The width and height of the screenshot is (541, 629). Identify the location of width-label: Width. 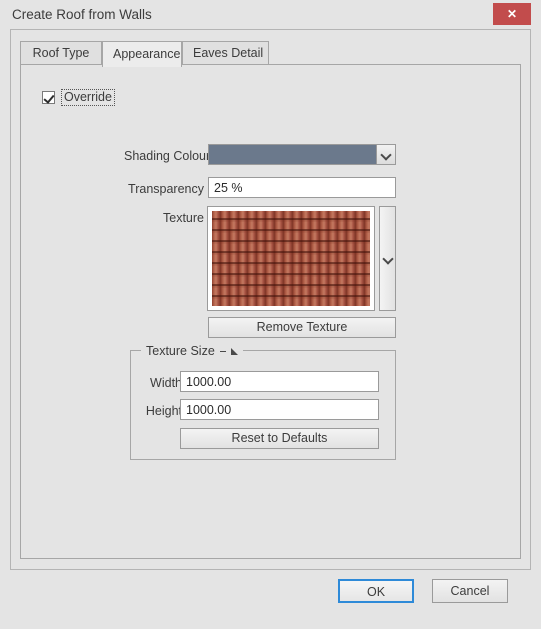
(166, 383).